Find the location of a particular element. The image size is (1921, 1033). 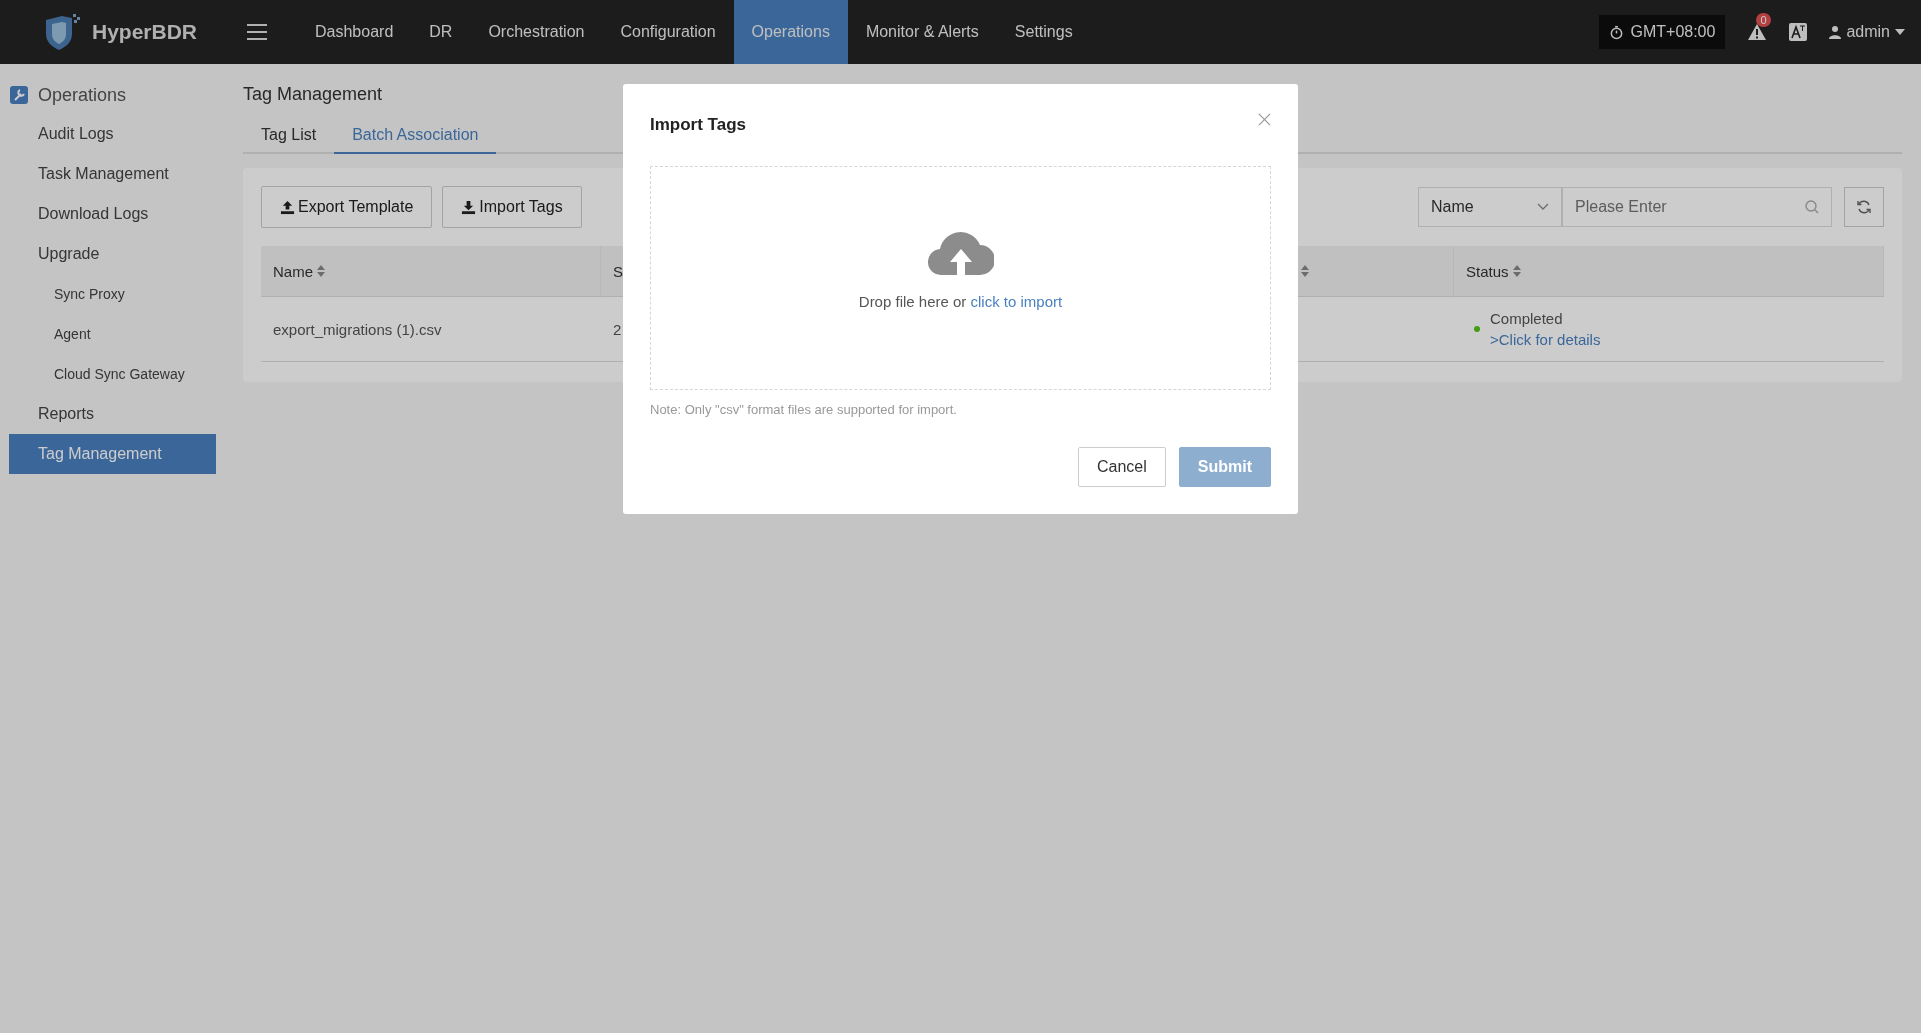

stopwatch-icon is located at coordinates (1617, 32).